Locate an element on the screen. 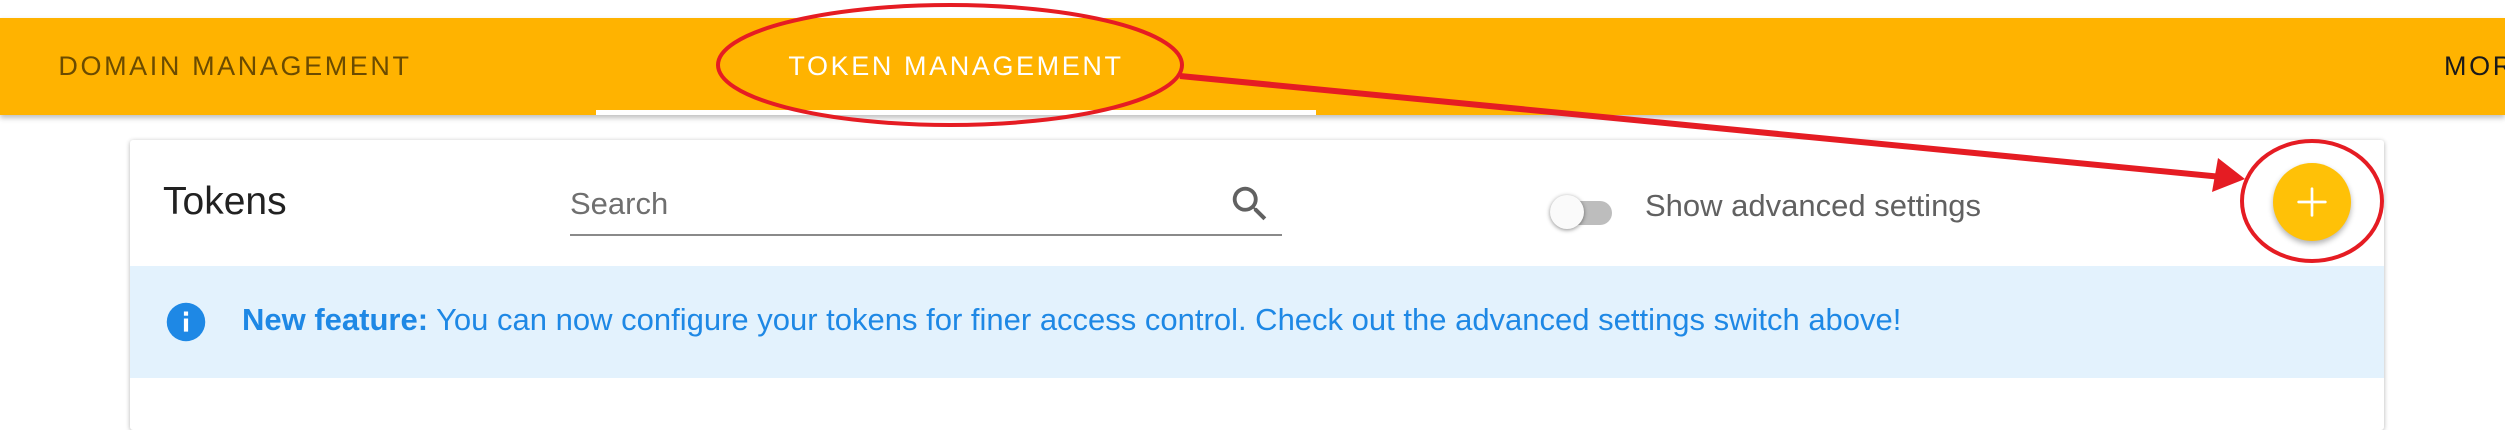 The image size is (2505, 430). tab-token-management: TOKEN MANAGEMENT is located at coordinates (956, 66).